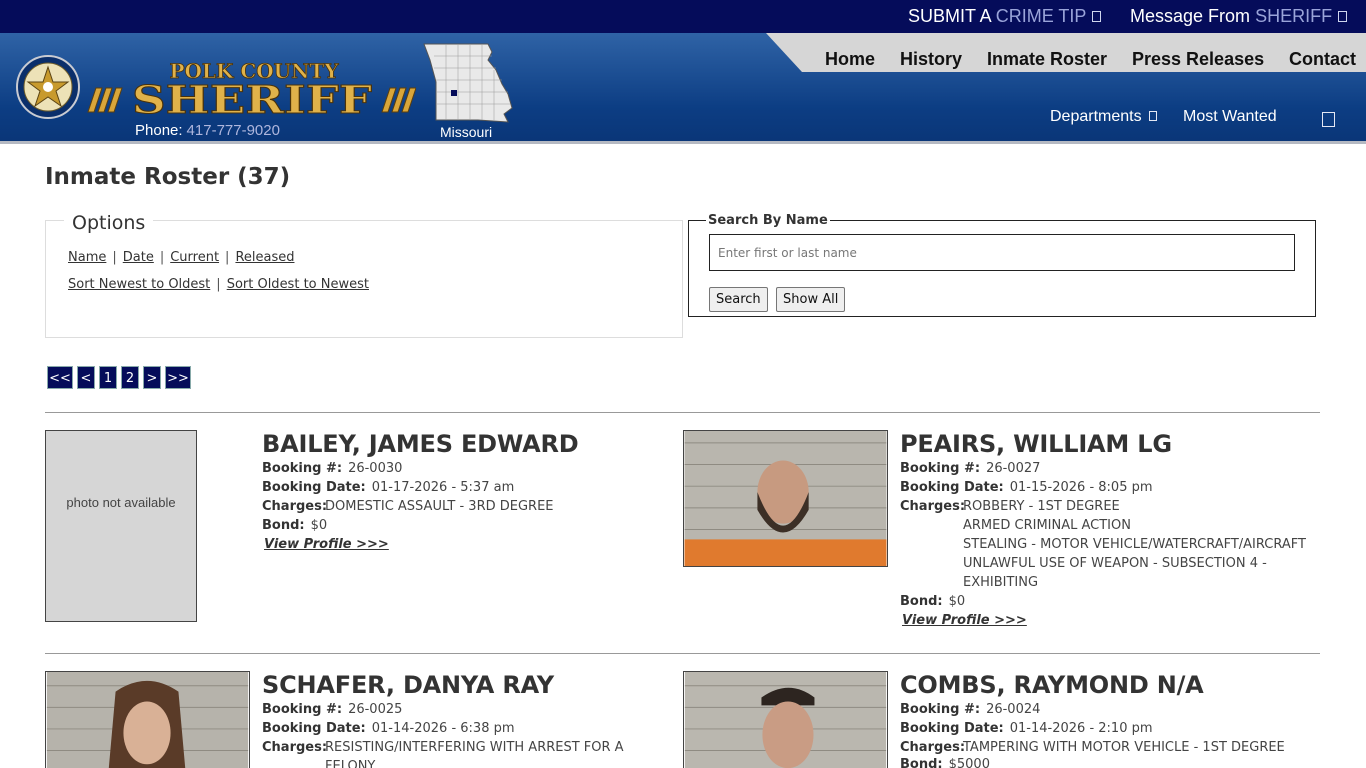 This screenshot has width=1366, height=768. What do you see at coordinates (109, 223) in the screenshot?
I see `options-legend: Options` at bounding box center [109, 223].